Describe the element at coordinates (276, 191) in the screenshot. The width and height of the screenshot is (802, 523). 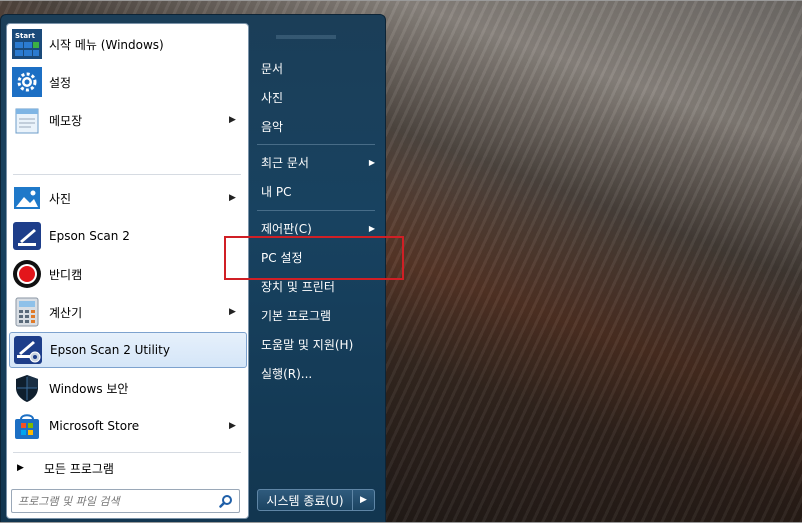
I see `link-label: 내 PC` at that location.